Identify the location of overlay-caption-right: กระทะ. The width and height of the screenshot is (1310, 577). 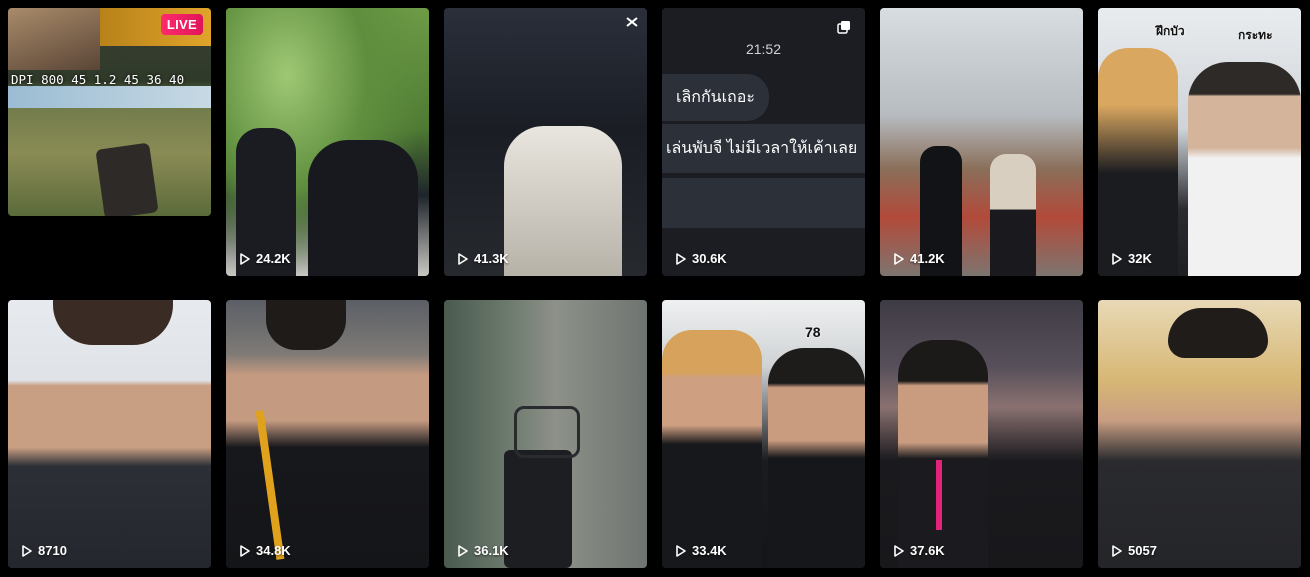
(1255, 35).